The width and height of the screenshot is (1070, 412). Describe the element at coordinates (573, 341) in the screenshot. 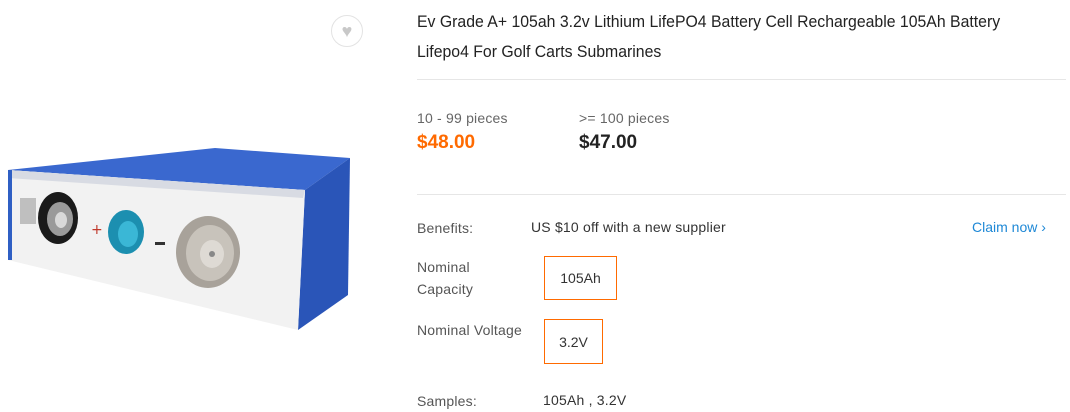

I see `voltage-option-3-2v: 3.2V` at that location.